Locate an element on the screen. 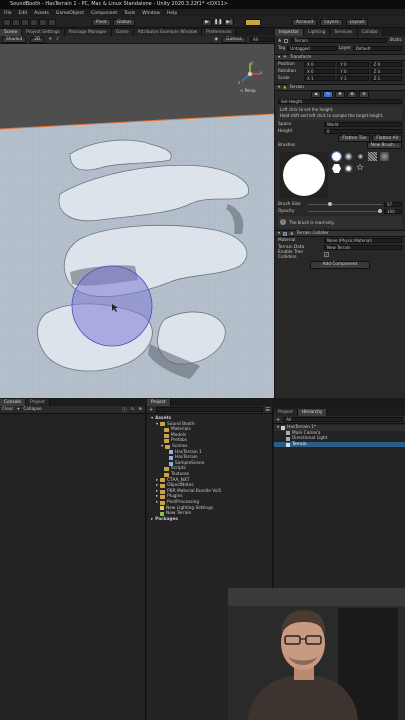  tab-scene: Scene is located at coordinates (11, 32).